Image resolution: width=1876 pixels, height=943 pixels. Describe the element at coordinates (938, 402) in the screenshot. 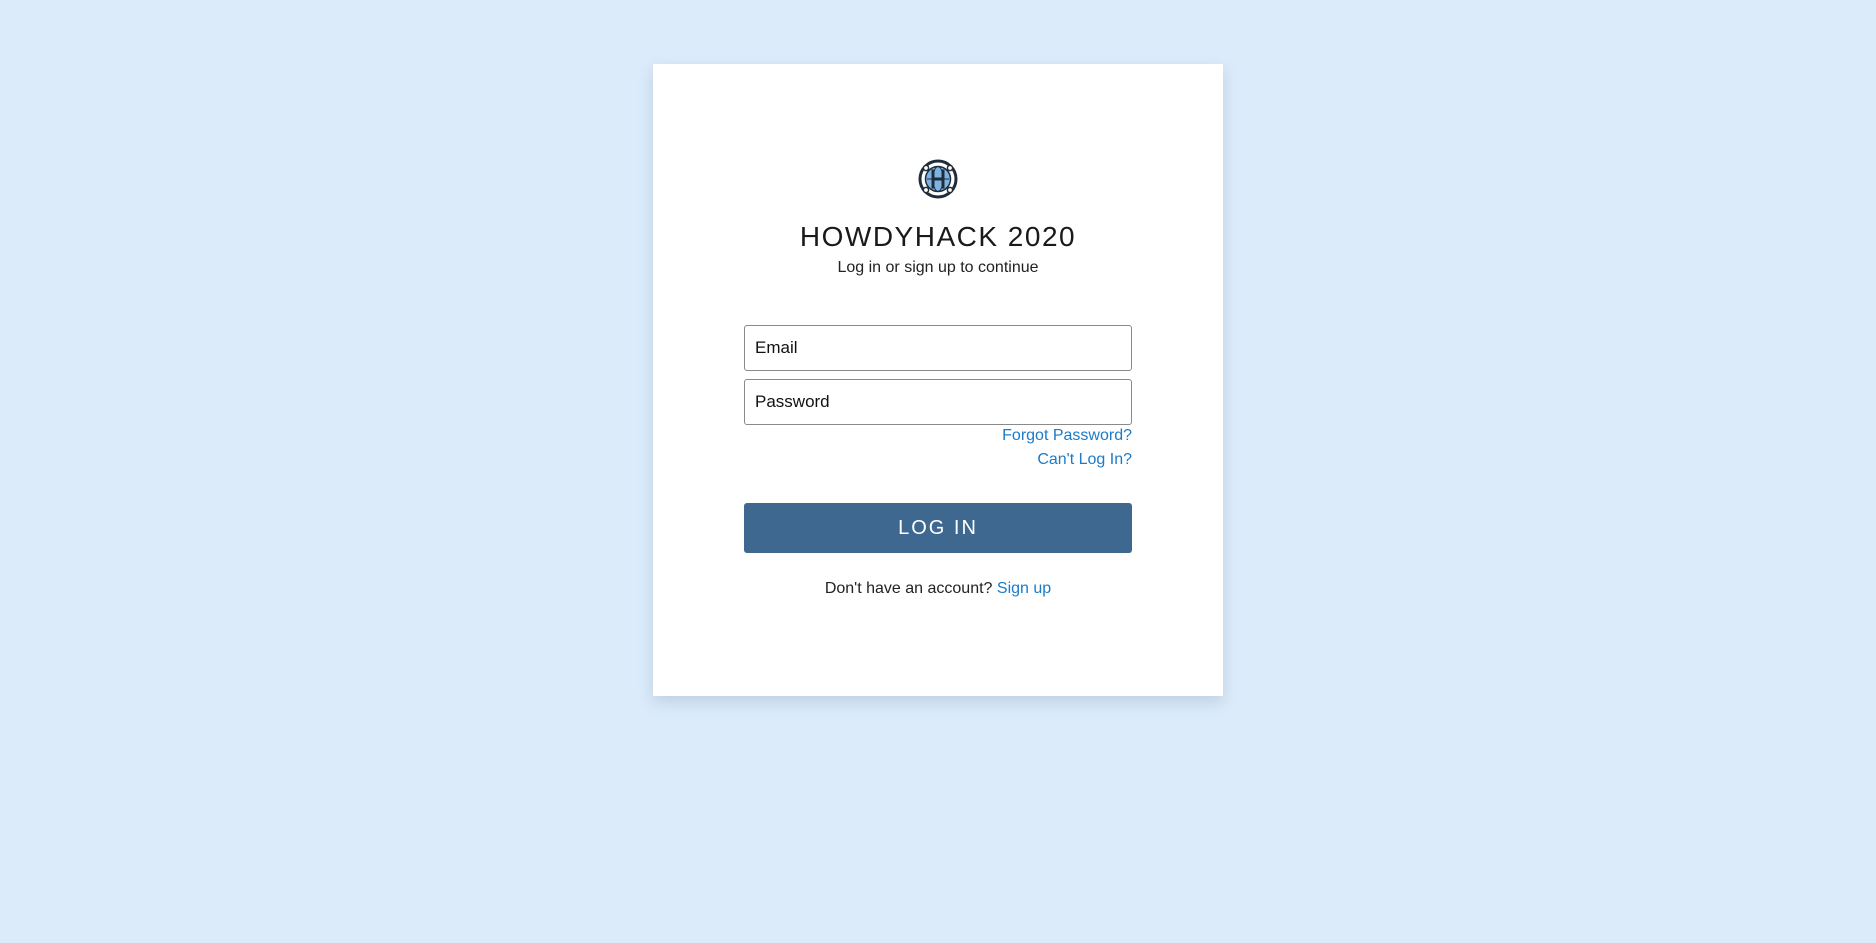

I see `password-field` at that location.